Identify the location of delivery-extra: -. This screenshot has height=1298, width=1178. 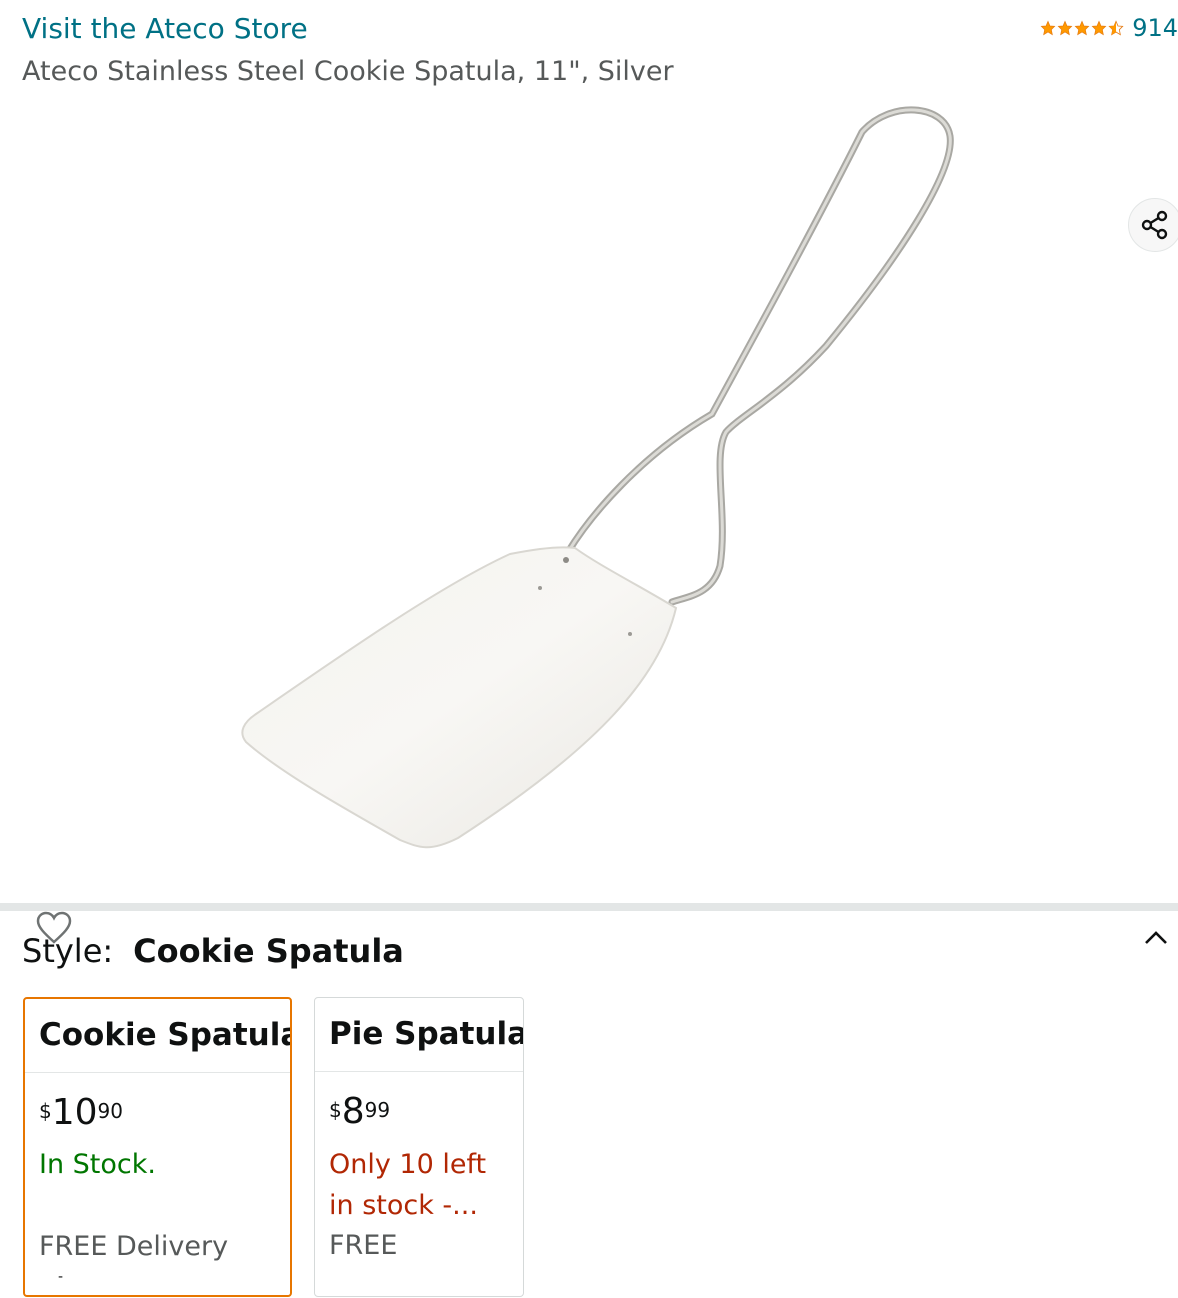
(61, 1277).